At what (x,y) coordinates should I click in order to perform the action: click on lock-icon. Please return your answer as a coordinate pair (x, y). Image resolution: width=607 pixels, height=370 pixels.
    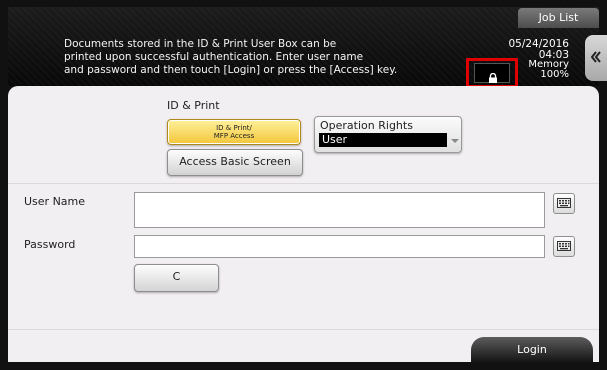
    Looking at the image, I should click on (493, 75).